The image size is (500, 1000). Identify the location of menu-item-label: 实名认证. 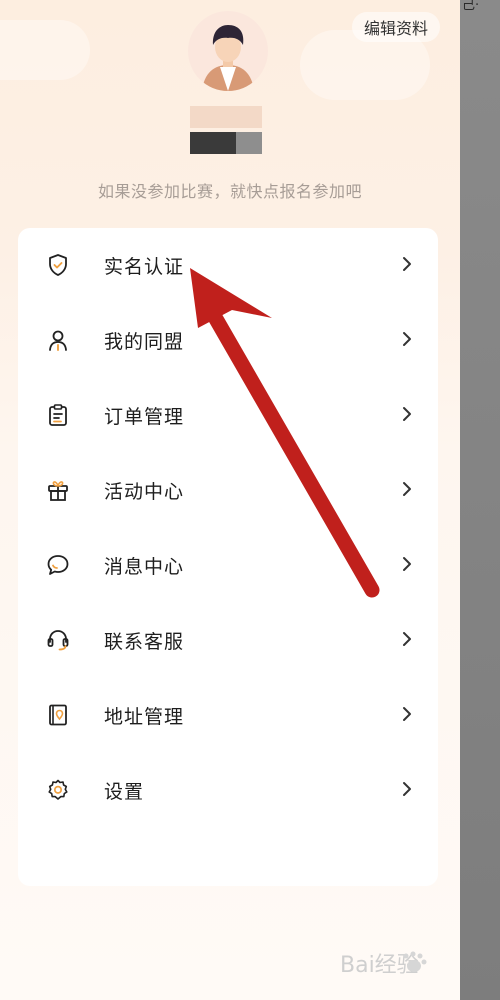
(144, 267).